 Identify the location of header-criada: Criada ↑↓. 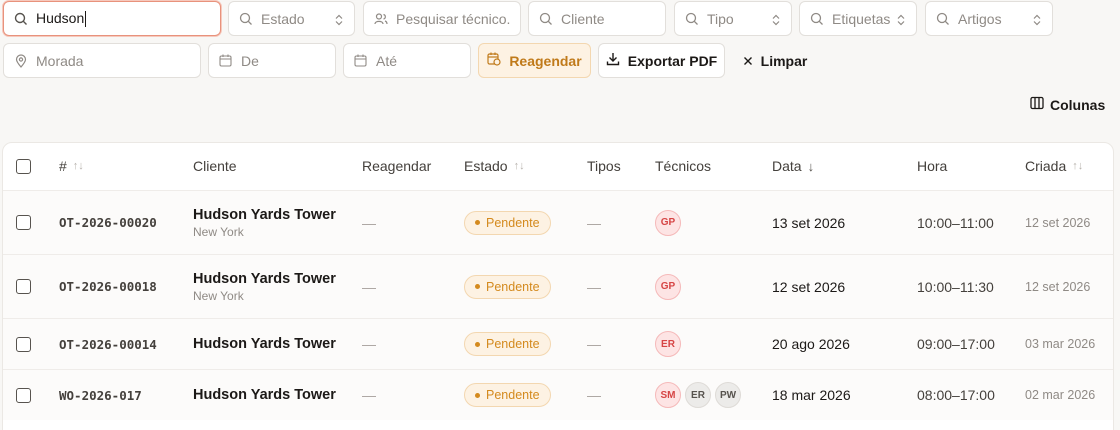
(1054, 166).